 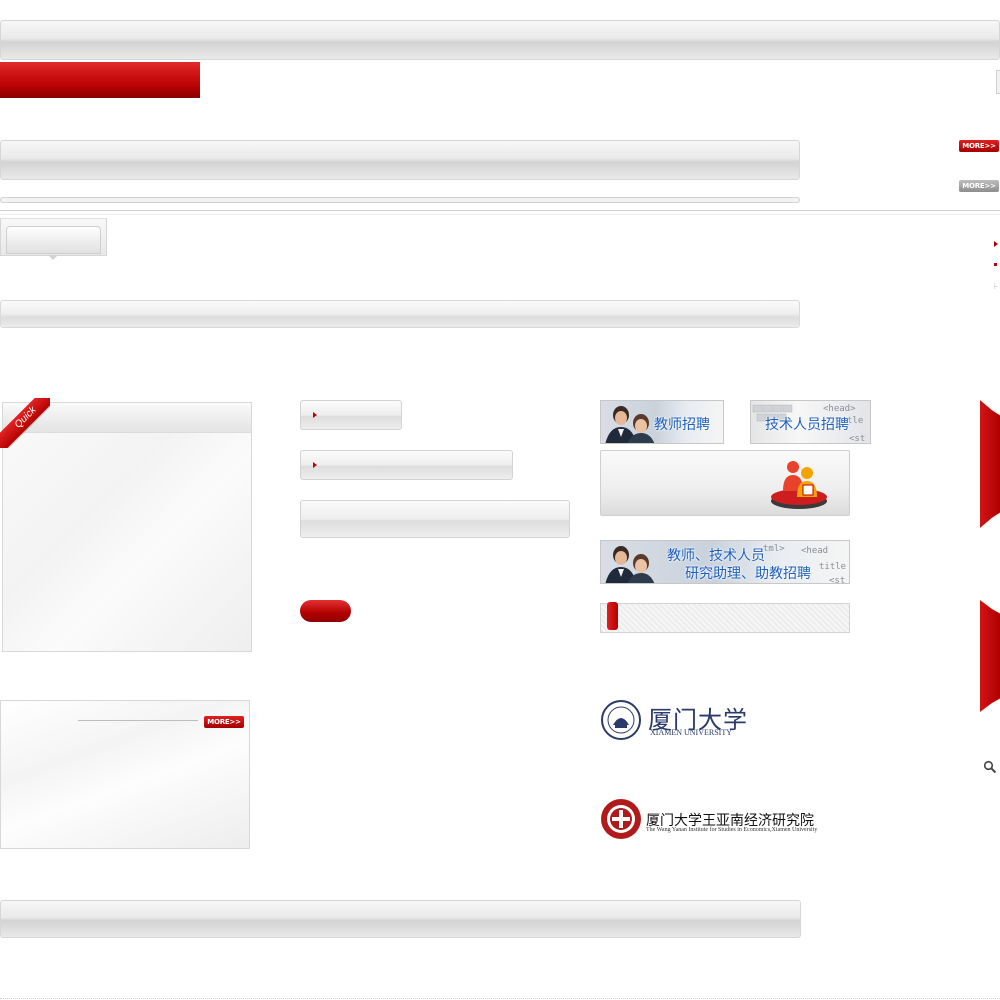 I want to click on top-header-bar, so click(x=500, y=40).